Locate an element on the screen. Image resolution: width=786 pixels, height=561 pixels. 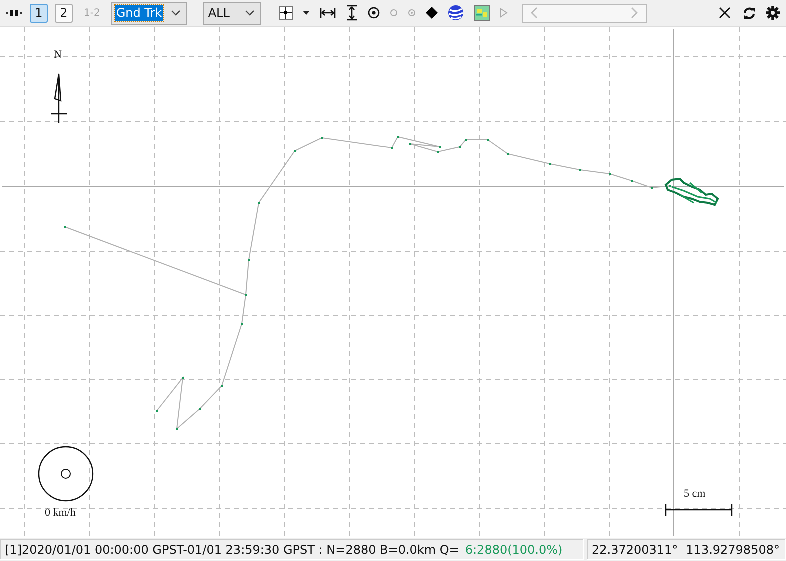
latitude-text: 22.37200311° is located at coordinates (635, 549).